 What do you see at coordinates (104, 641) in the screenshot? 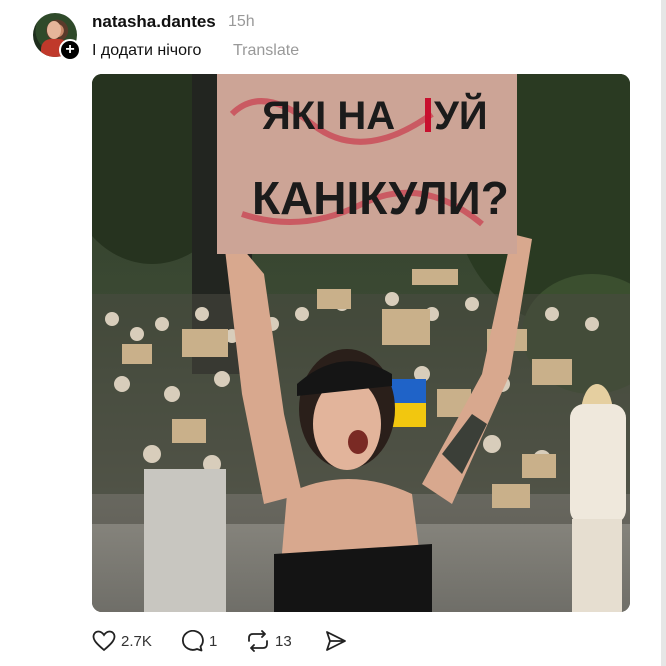
I see `heart-icon` at bounding box center [104, 641].